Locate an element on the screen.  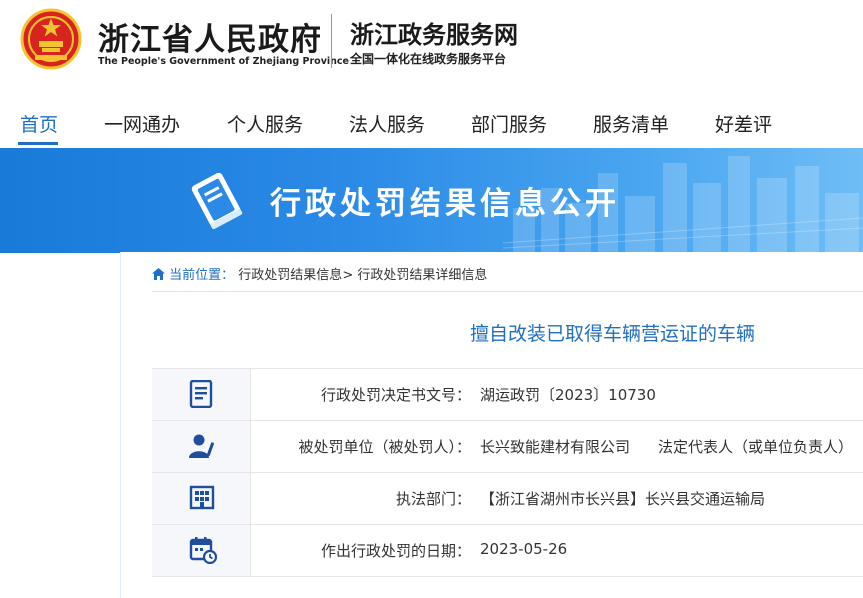
calendar-icon is located at coordinates (203, 550).